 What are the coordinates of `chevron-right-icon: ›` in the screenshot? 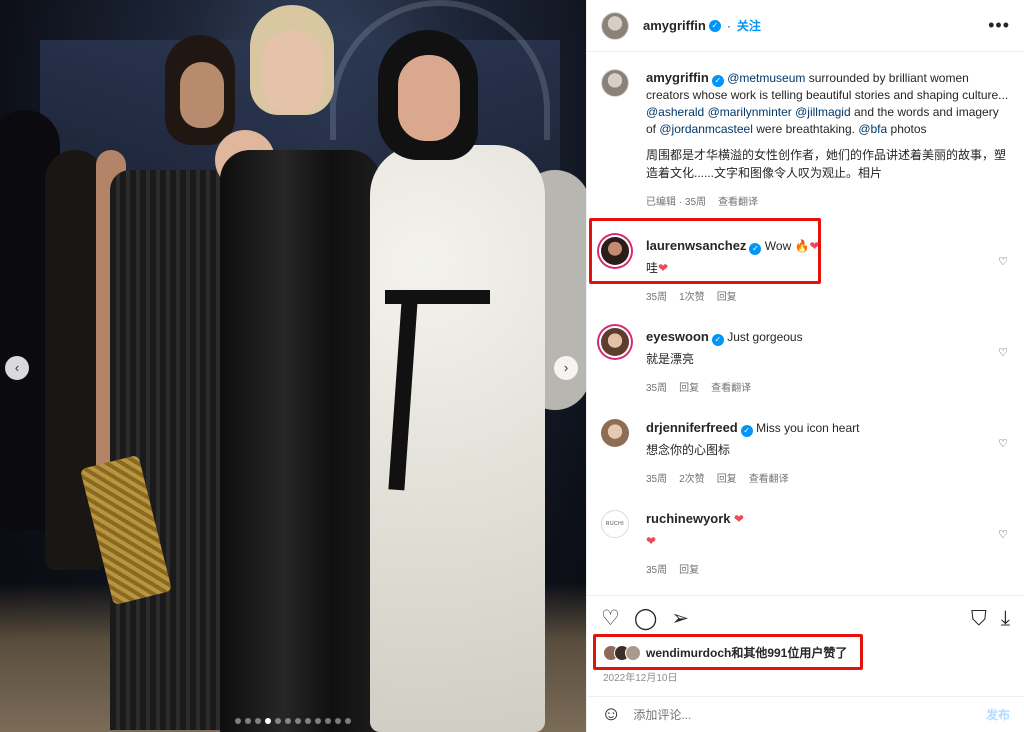 It's located at (566, 367).